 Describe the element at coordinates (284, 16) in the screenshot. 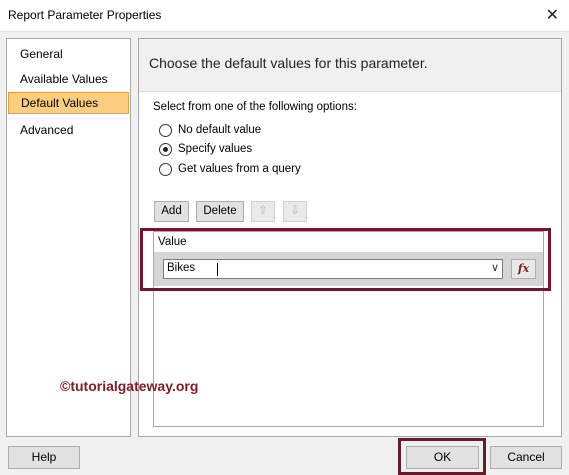

I see `title-bar: Report Parameter Properties ✕` at that location.